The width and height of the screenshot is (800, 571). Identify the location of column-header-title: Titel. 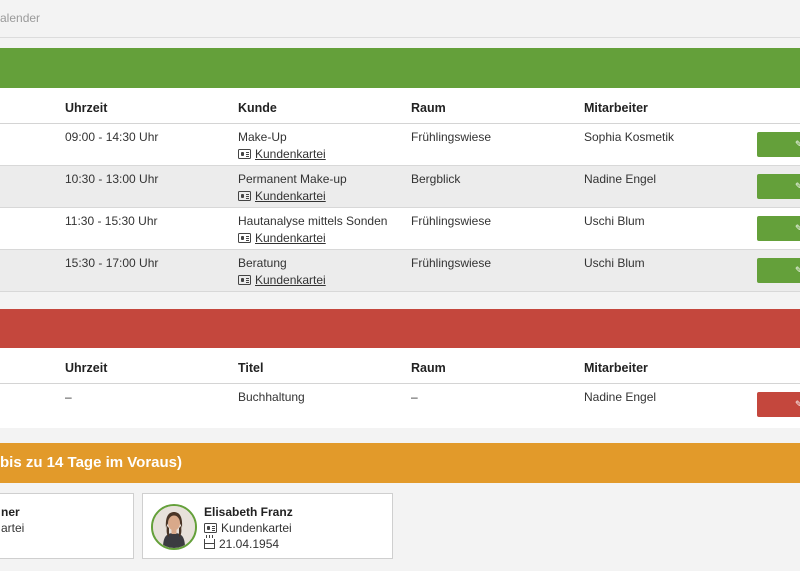
(251, 368).